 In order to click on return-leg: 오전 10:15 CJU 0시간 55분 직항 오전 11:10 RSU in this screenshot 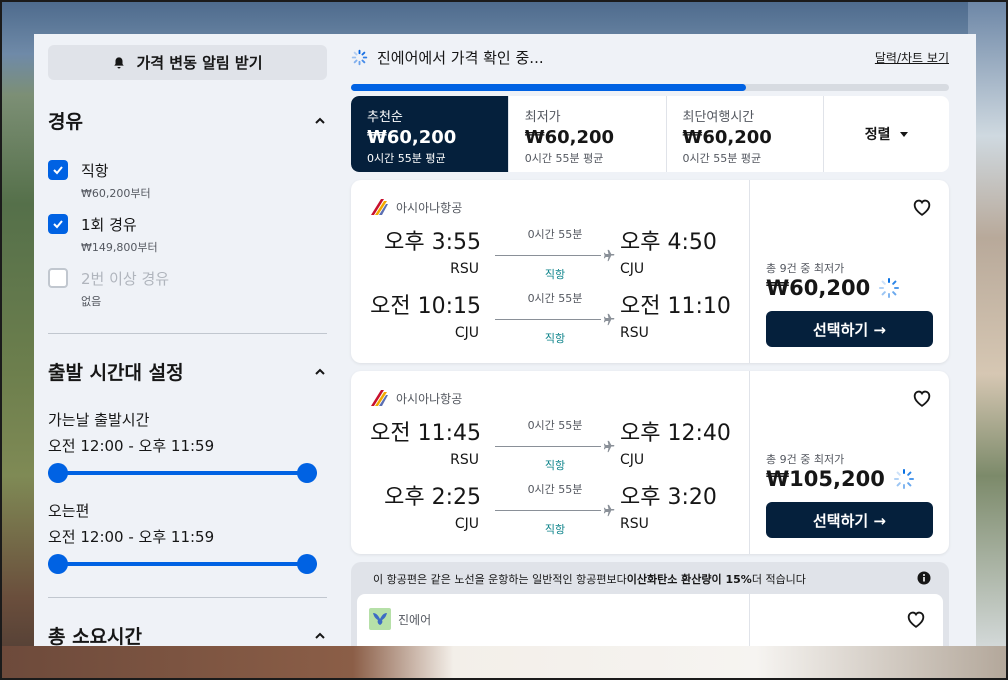, I will do `click(550, 320)`.